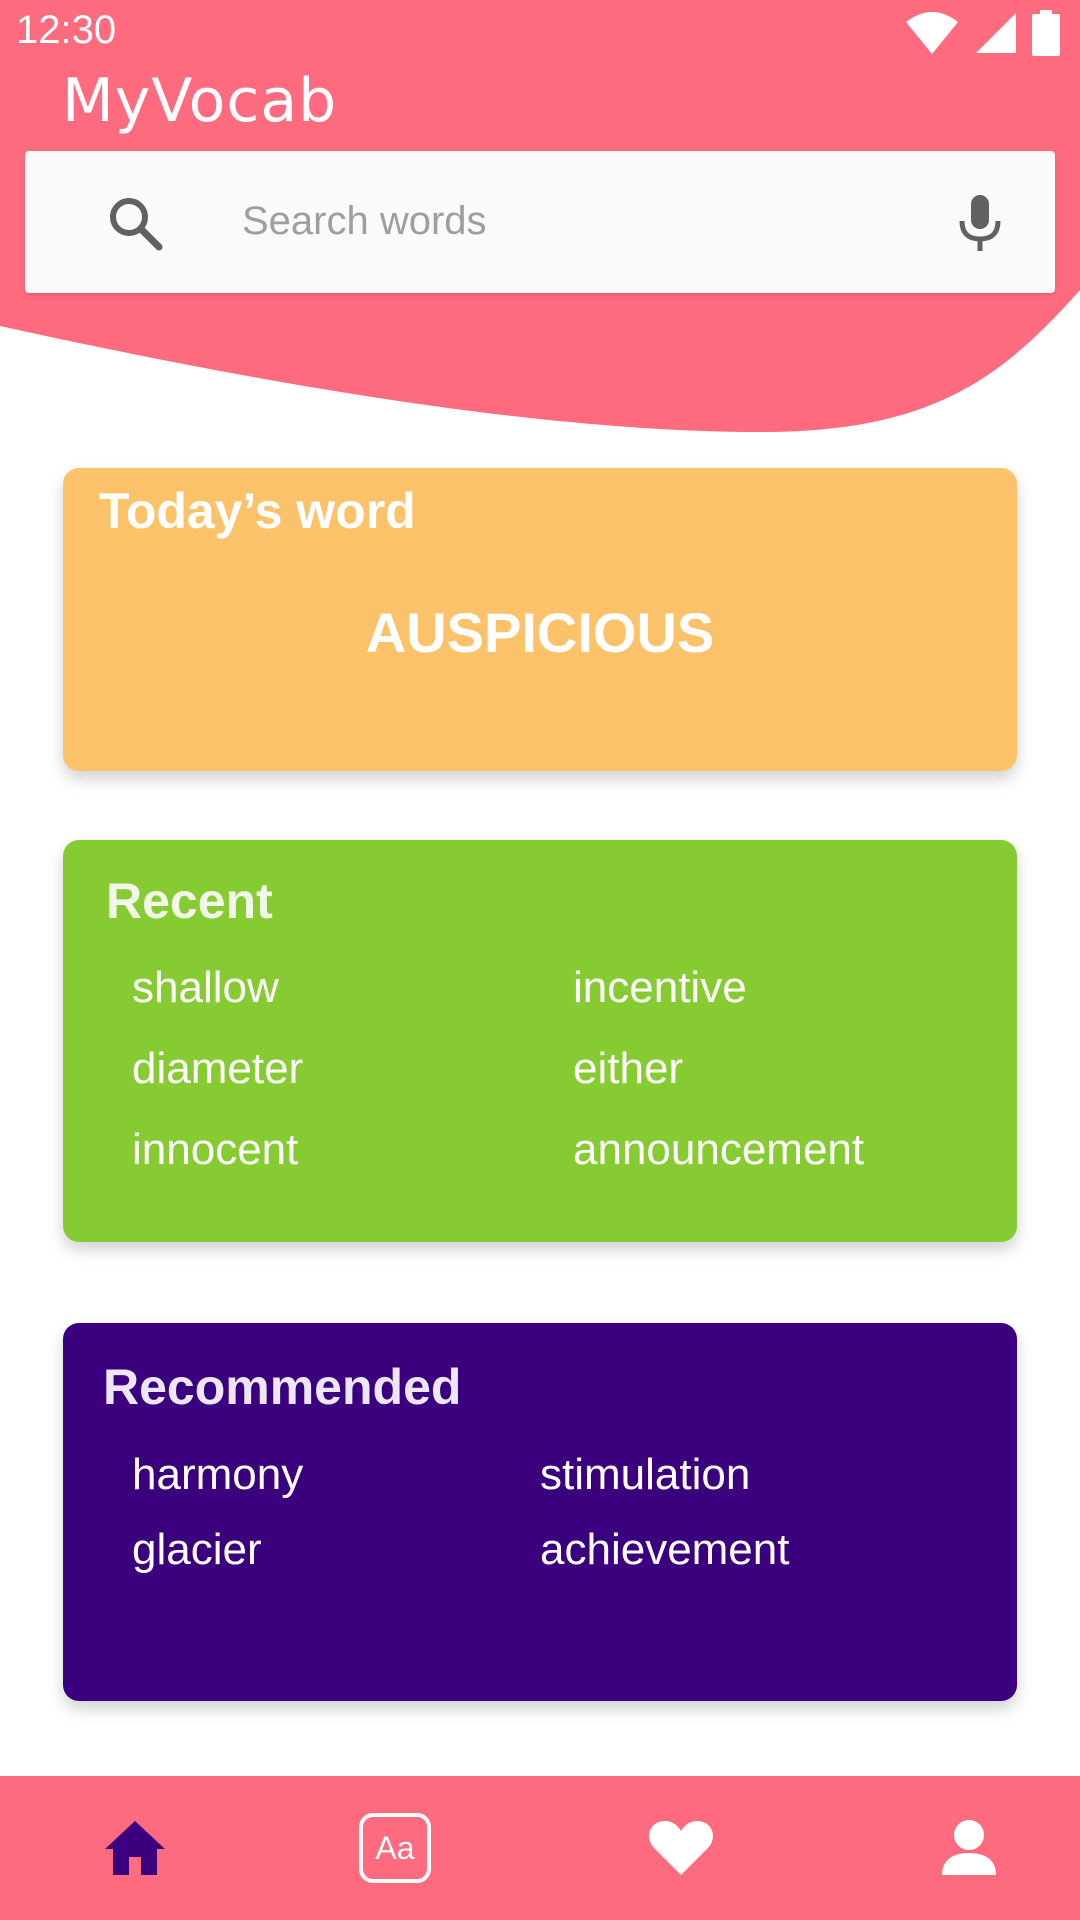 Image resolution: width=1080 pixels, height=1920 pixels. What do you see at coordinates (197, 1550) in the screenshot?
I see `recommended-word: glacier` at bounding box center [197, 1550].